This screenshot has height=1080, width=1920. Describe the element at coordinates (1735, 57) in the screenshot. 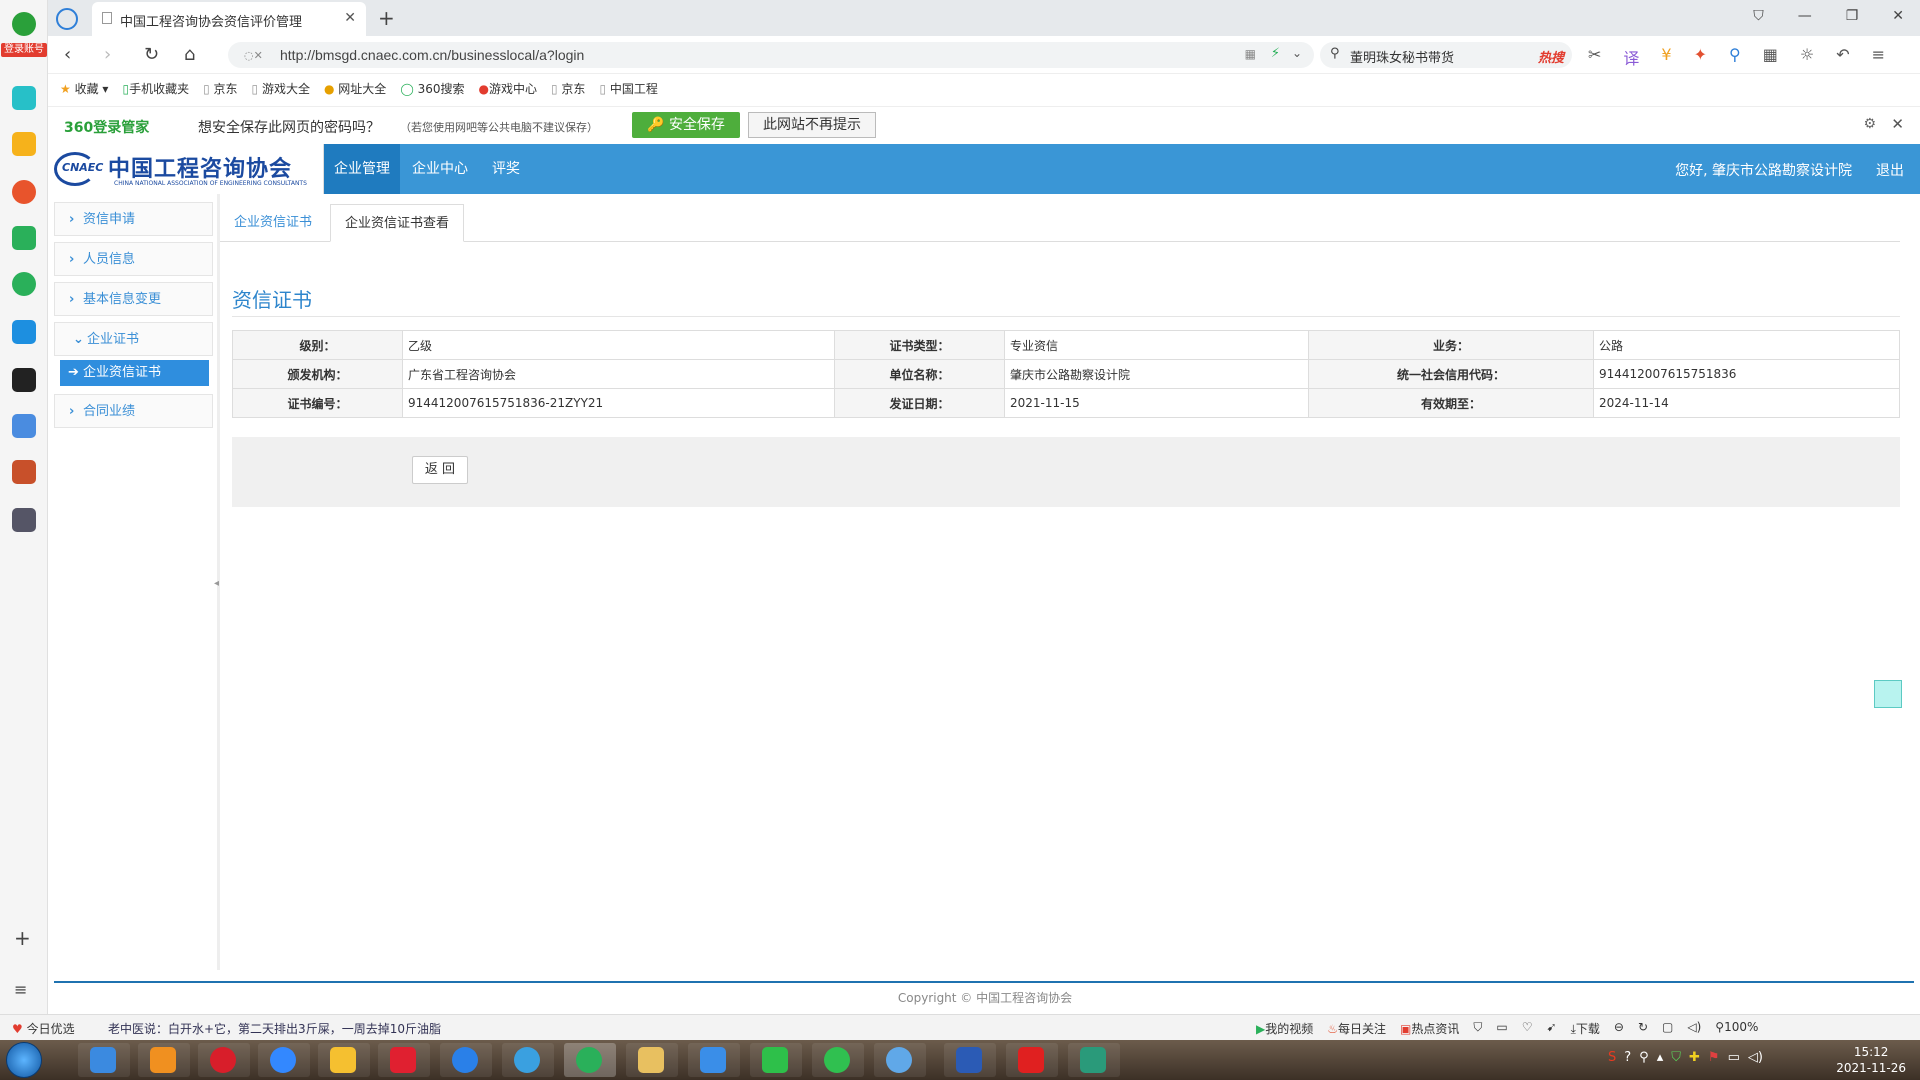

I see `zoom-search-icon: ⚲` at that location.